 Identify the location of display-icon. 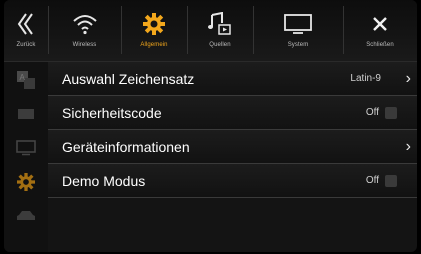
(26, 114).